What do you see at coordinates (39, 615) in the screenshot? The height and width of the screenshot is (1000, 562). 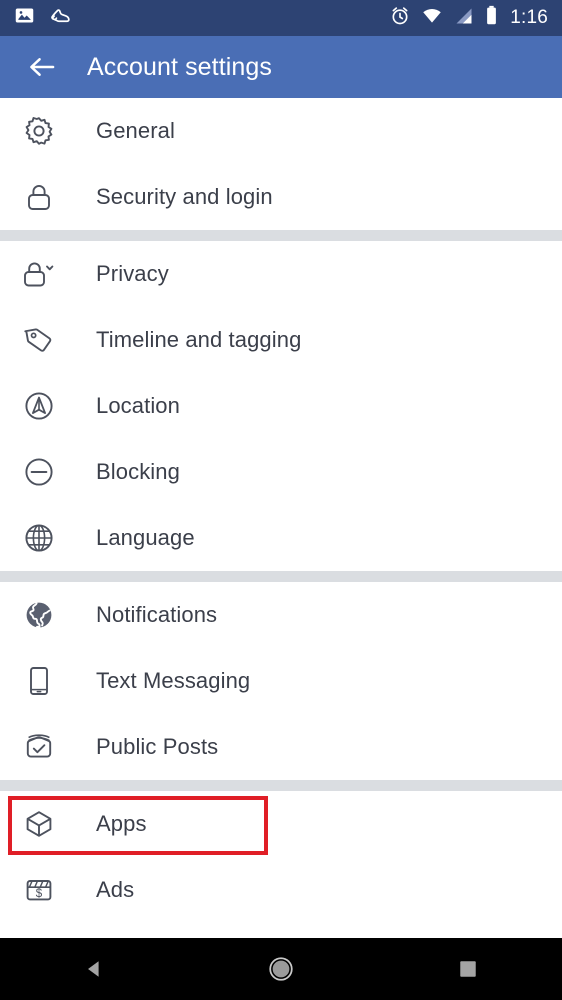 I see `globe-filled-icon` at bounding box center [39, 615].